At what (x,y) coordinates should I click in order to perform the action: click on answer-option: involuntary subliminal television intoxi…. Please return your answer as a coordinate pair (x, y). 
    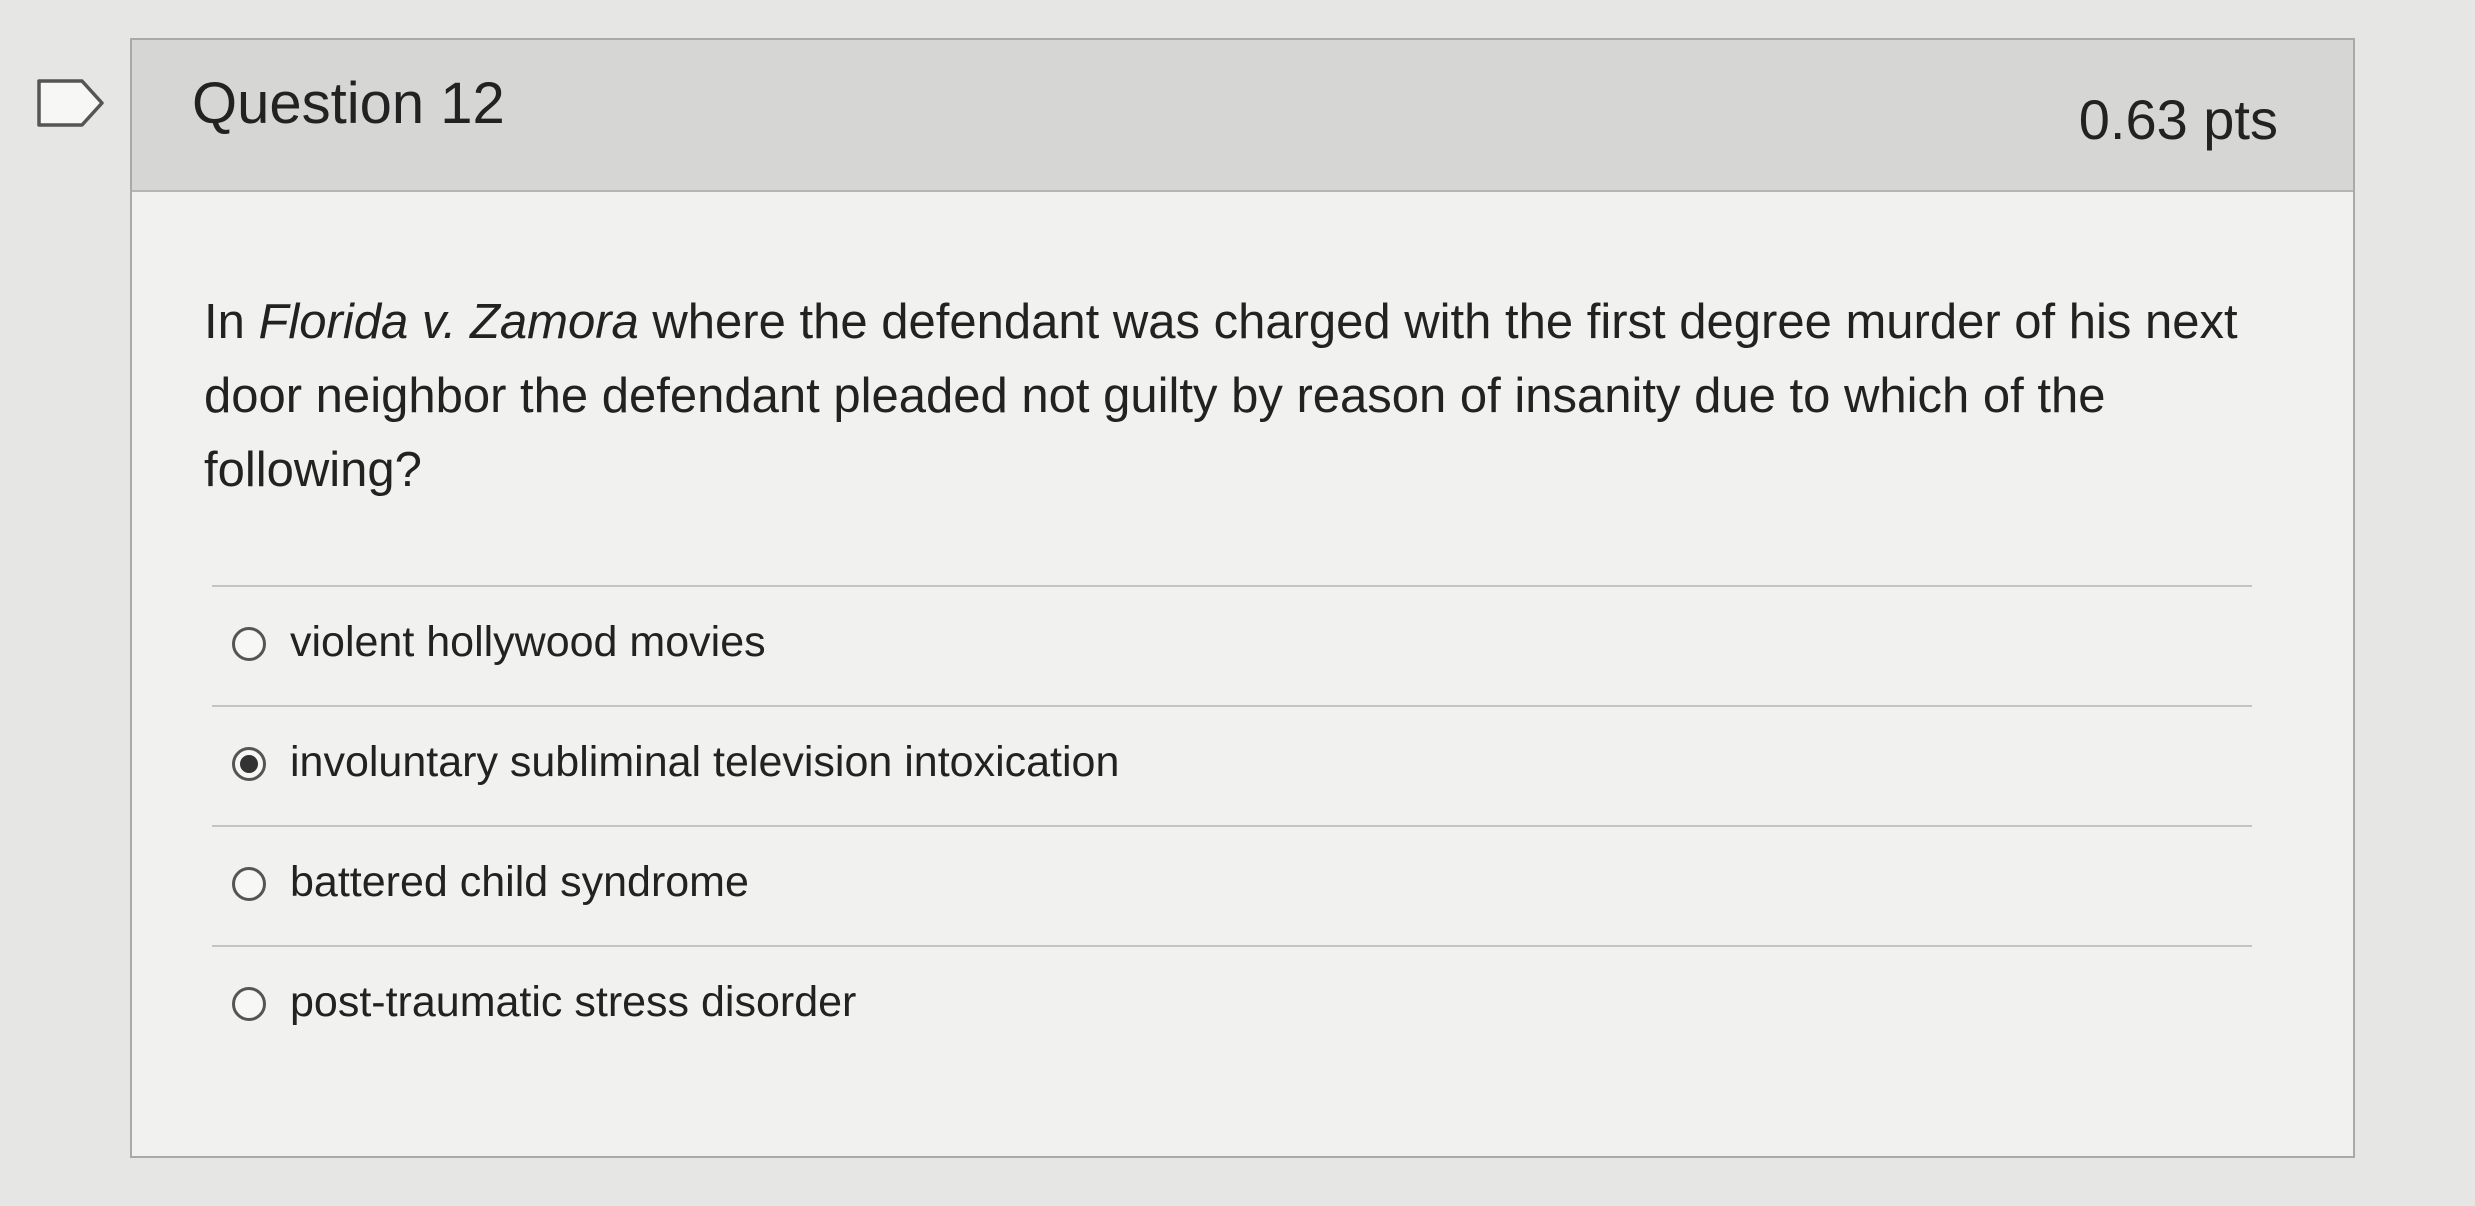
    Looking at the image, I should click on (1232, 765).